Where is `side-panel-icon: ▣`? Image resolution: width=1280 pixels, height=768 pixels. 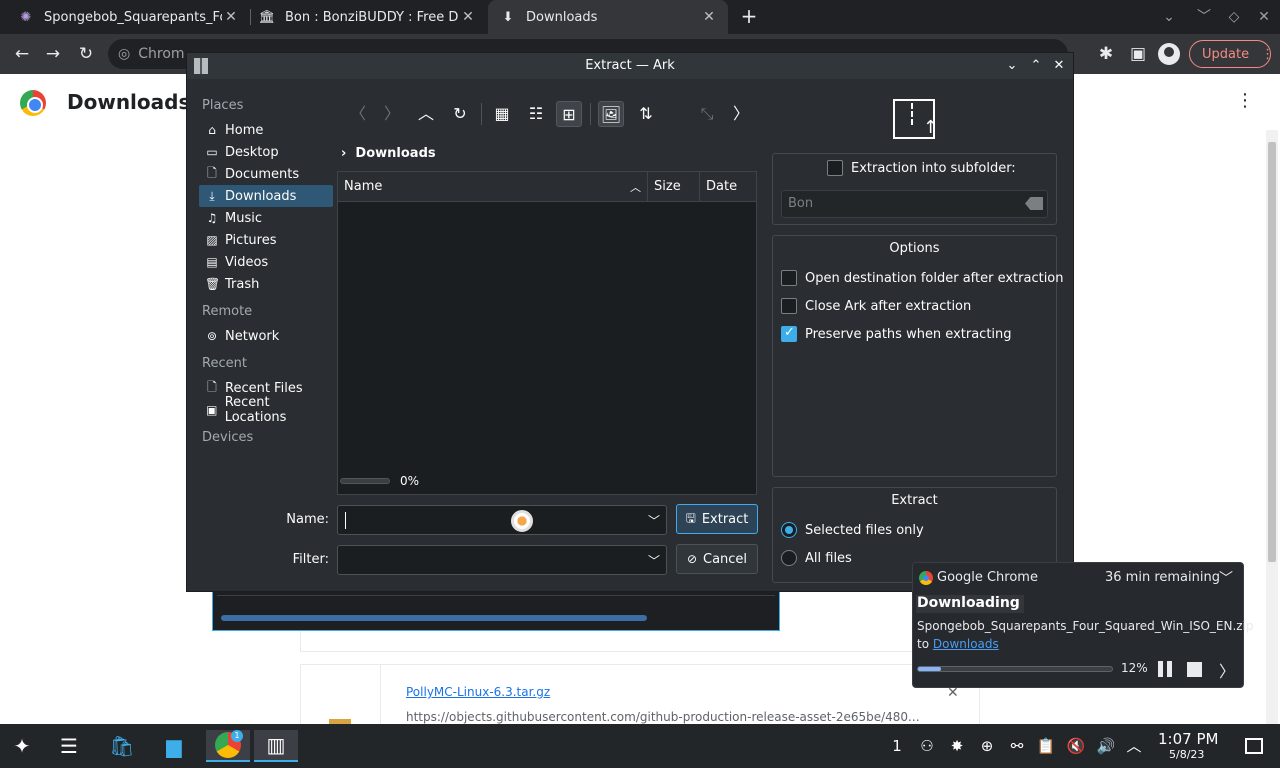 side-panel-icon: ▣ is located at coordinates (1138, 54).